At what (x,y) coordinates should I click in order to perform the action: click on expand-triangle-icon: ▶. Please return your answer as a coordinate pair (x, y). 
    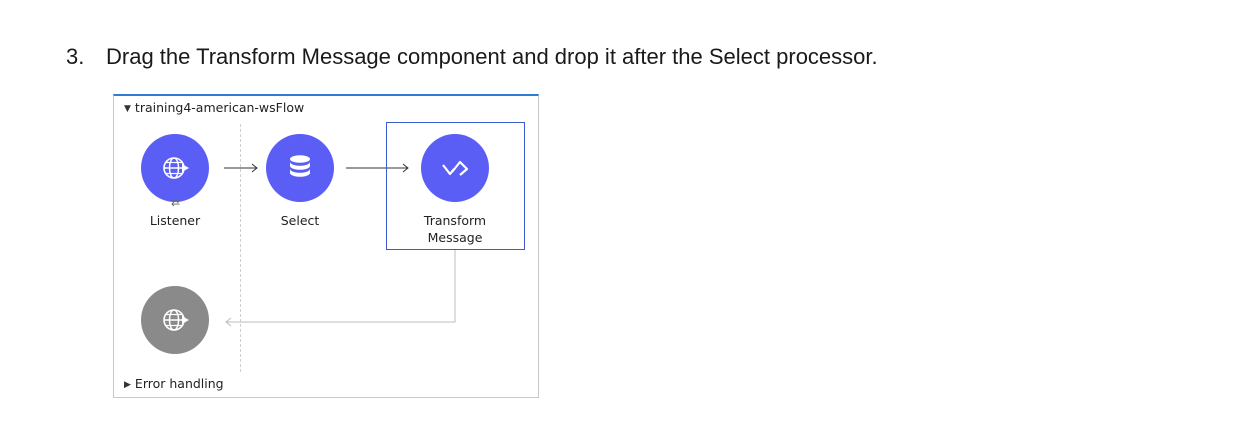
    Looking at the image, I should click on (127, 385).